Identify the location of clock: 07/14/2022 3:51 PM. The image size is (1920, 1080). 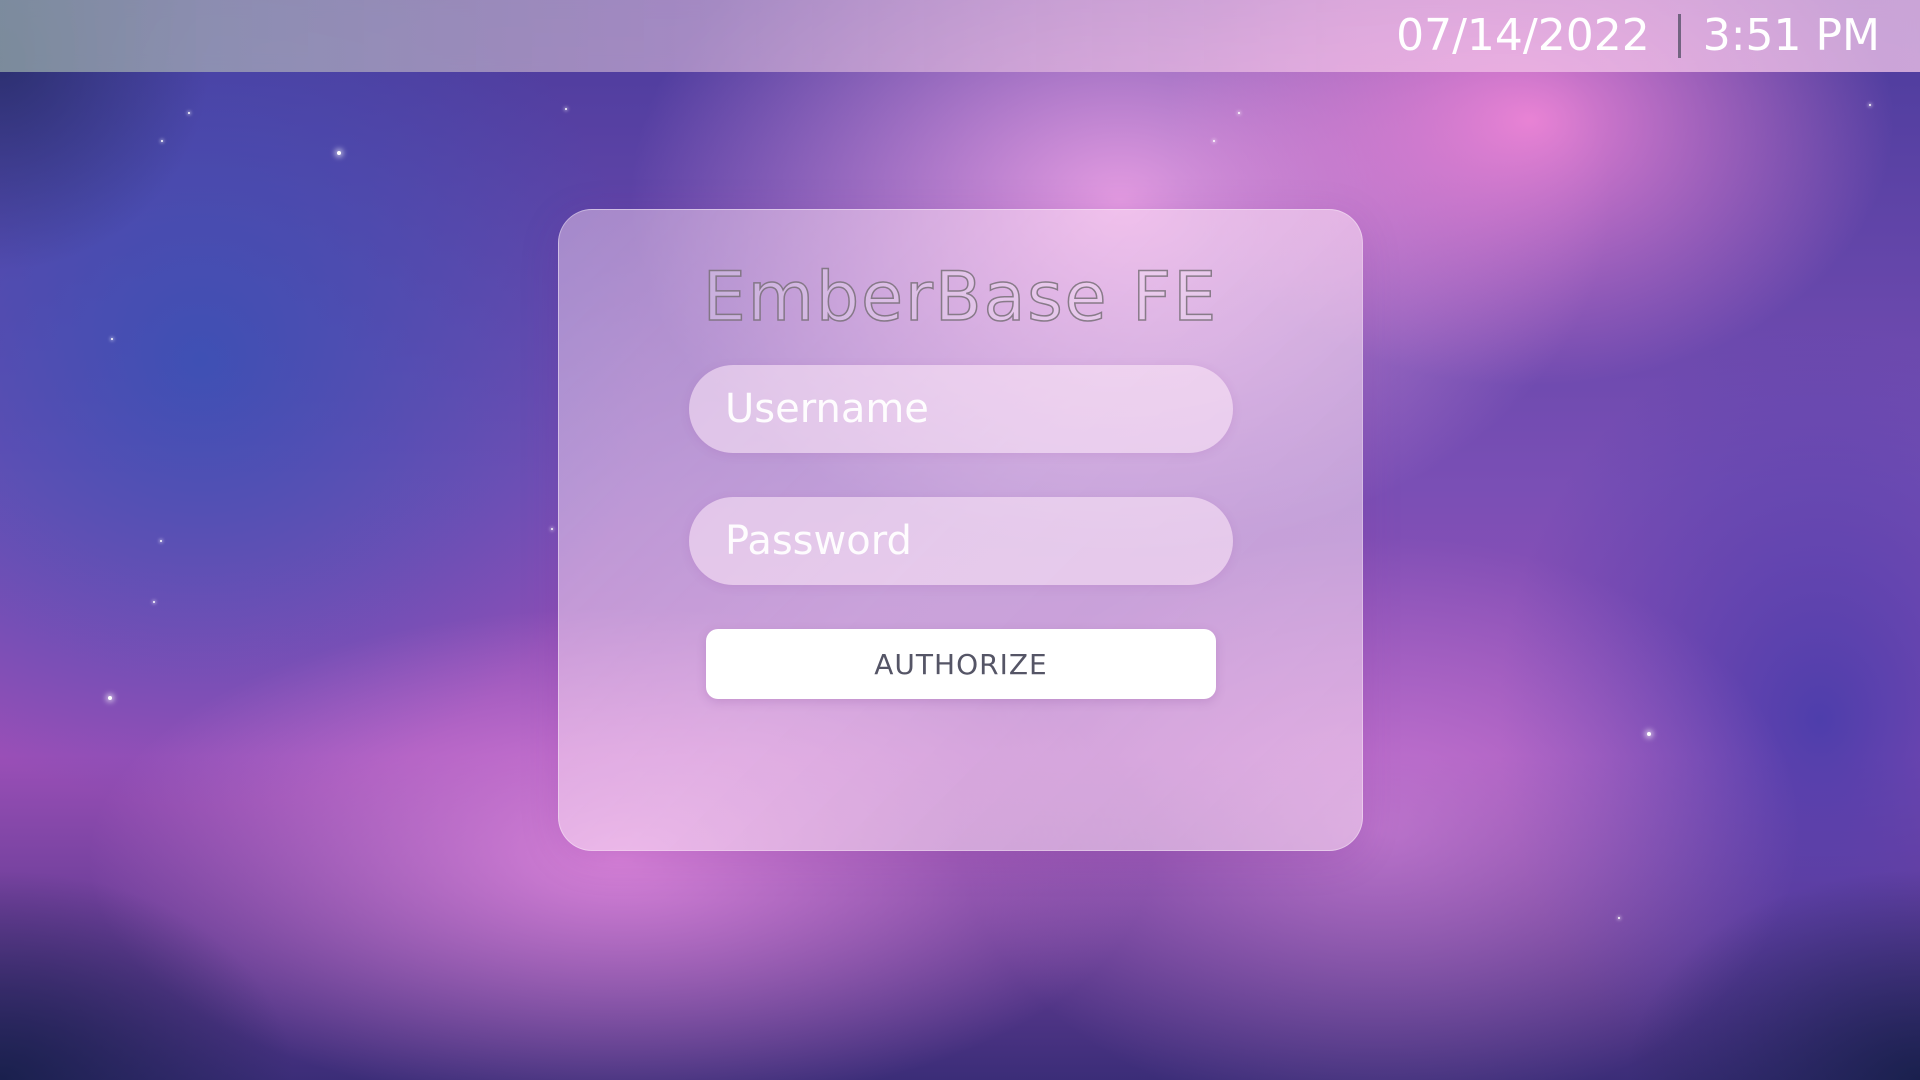
(1638, 36).